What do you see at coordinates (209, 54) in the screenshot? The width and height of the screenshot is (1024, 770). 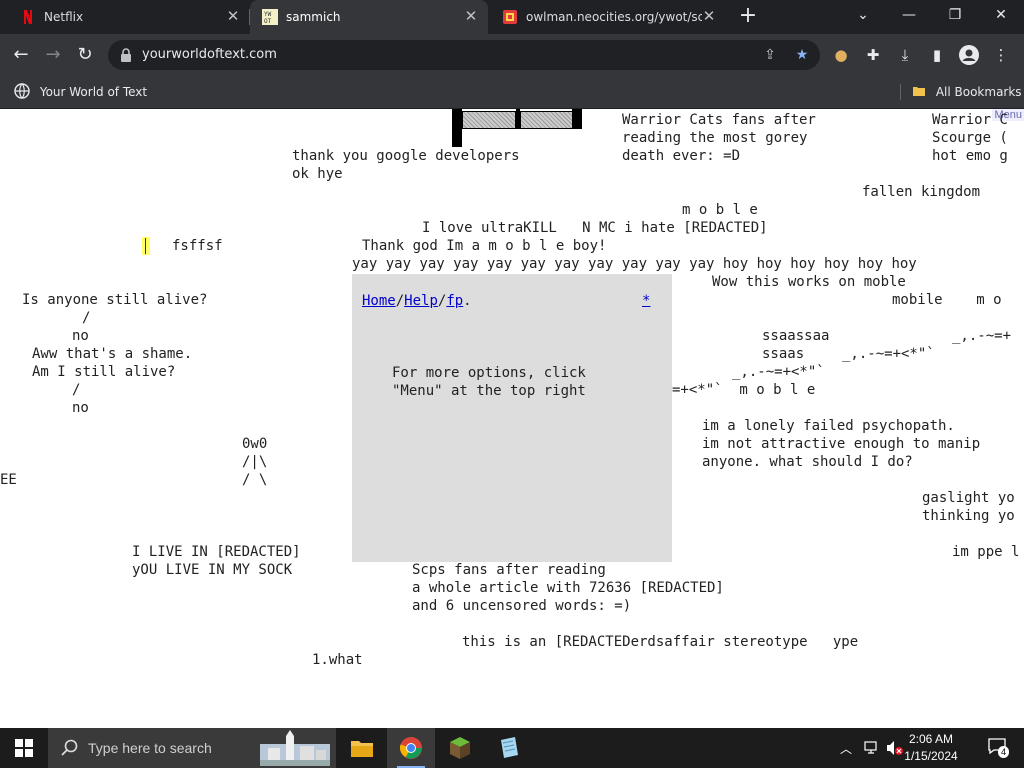 I see `url-text: yourworldoftext.com` at bounding box center [209, 54].